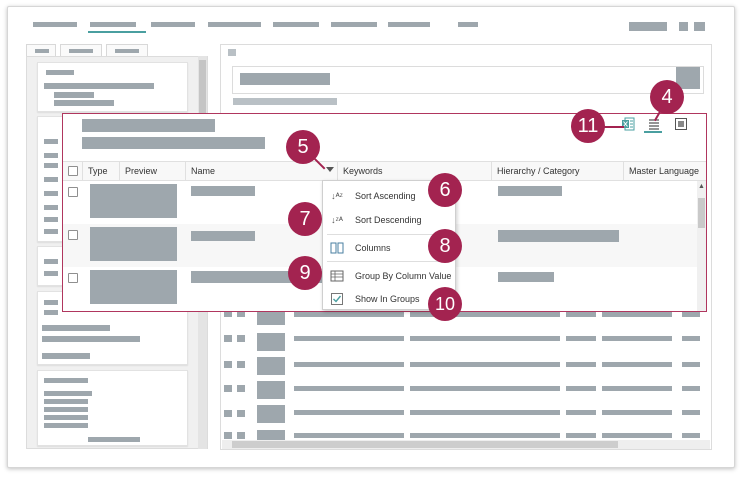  What do you see at coordinates (153, 171) in the screenshot?
I see `col-header-preview: Preview` at bounding box center [153, 171].